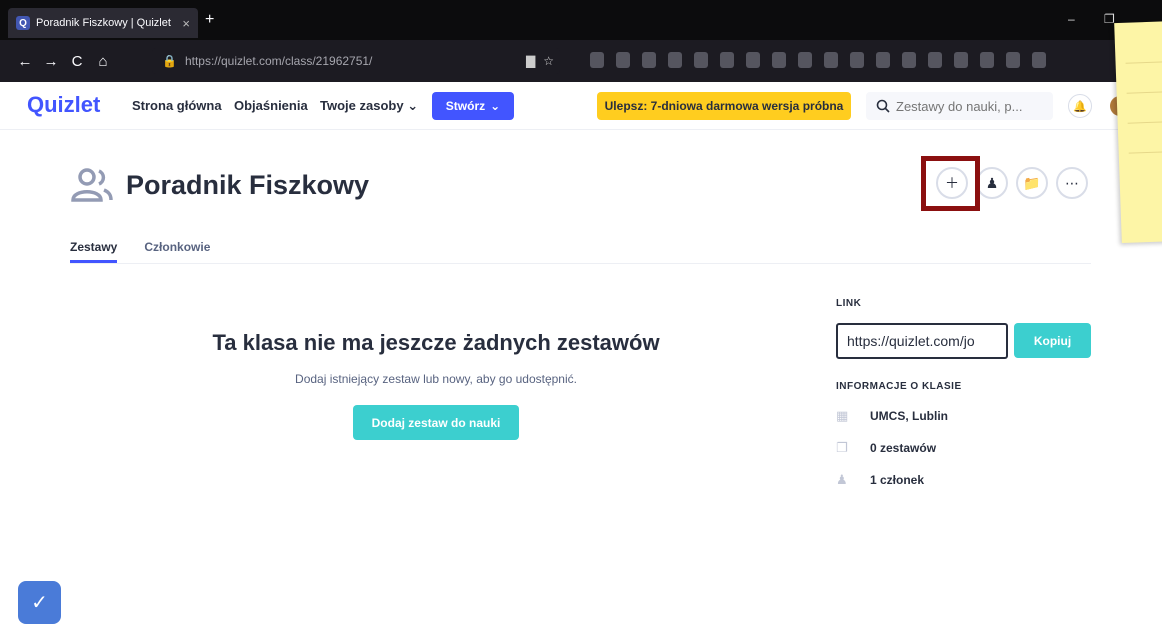 Image resolution: width=1162 pixels, height=632 pixels. I want to click on member-icon: ♟, so click(842, 479).